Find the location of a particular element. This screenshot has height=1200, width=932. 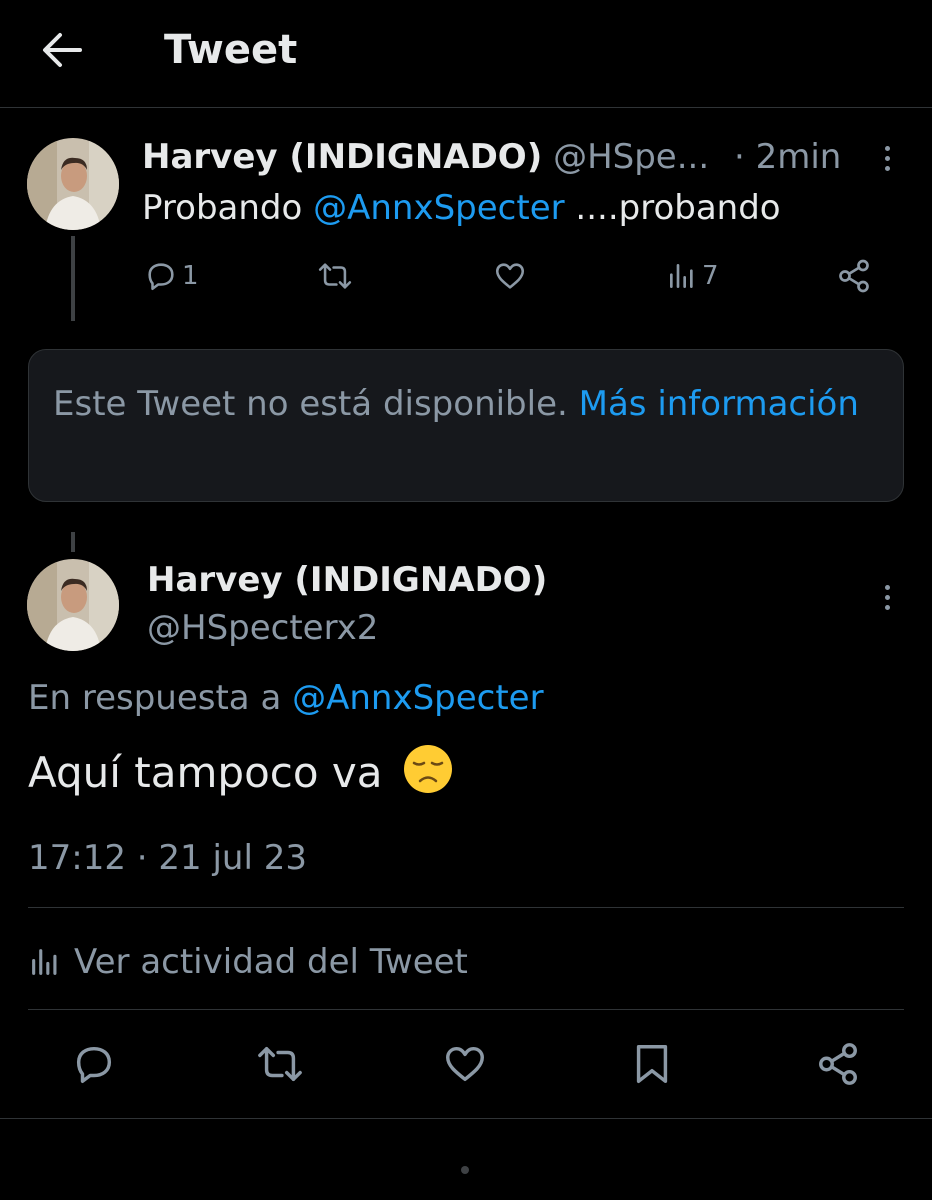

bookmark-button is located at coordinates (652, 1064).